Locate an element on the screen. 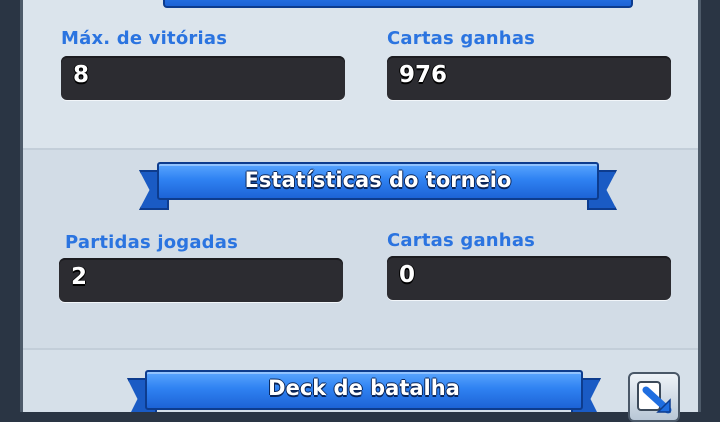  max-wins-field: 8 is located at coordinates (203, 78).